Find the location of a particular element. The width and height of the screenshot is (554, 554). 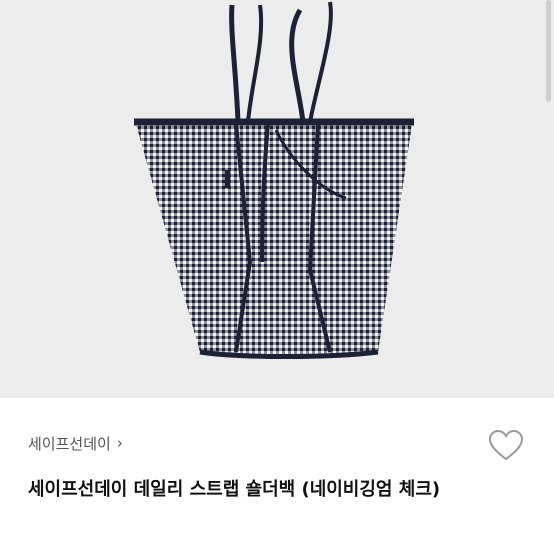

heart-outline-icon is located at coordinates (506, 445).